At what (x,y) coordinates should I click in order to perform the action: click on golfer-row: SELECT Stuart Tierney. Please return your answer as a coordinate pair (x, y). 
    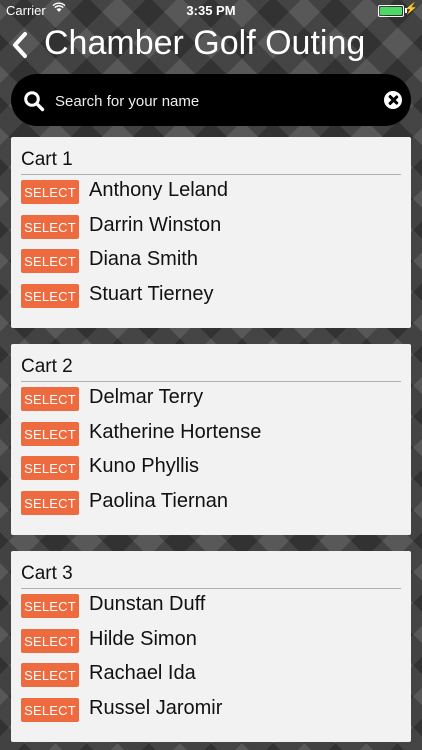
    Looking at the image, I should click on (211, 296).